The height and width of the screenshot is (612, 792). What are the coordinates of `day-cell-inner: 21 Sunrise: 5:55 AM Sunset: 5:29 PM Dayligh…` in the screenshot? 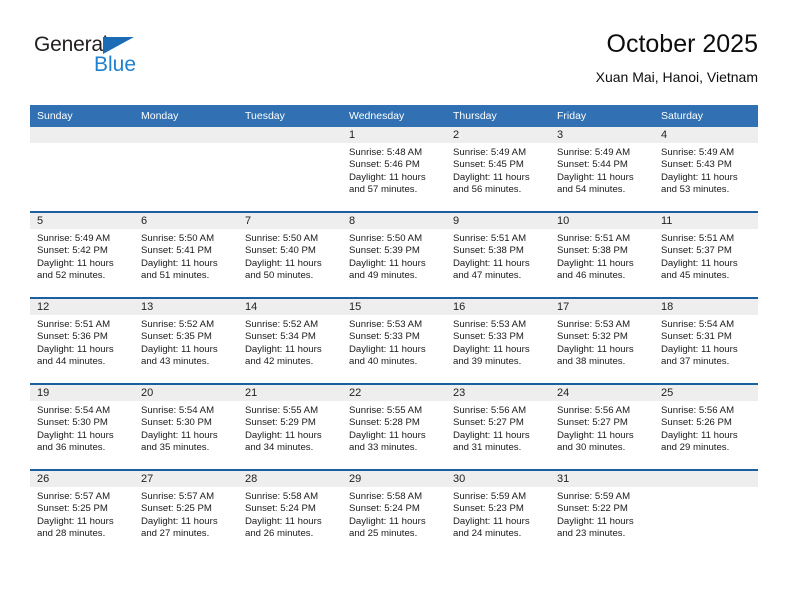 It's located at (290, 427).